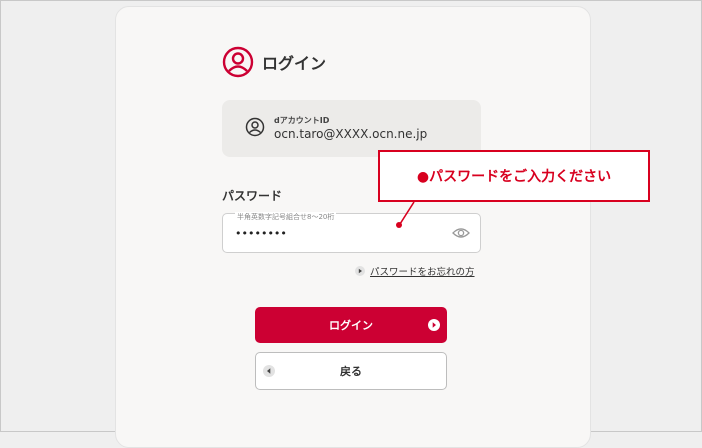 The image size is (702, 448). What do you see at coordinates (461, 233) in the screenshot?
I see `eye-icon` at bounding box center [461, 233].